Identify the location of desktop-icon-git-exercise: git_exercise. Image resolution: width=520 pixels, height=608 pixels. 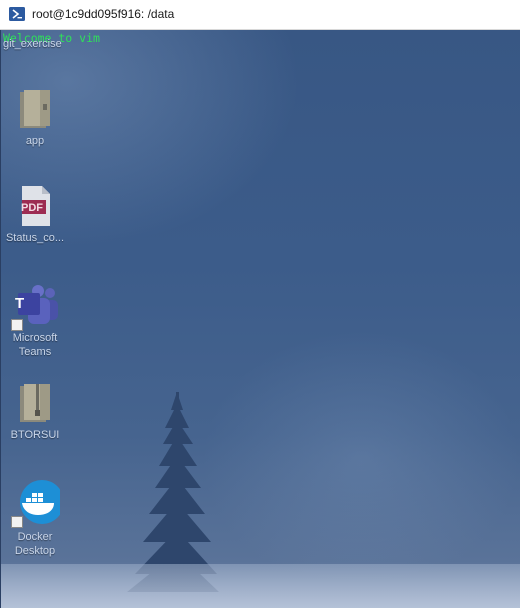
(35, 44).